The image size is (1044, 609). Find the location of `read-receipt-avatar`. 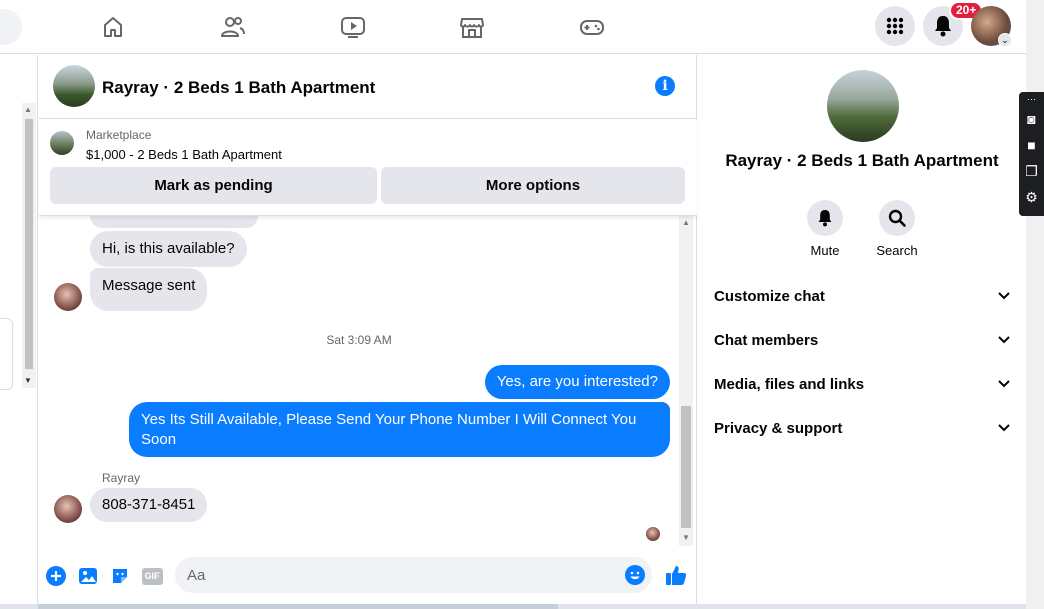

read-receipt-avatar is located at coordinates (653, 534).